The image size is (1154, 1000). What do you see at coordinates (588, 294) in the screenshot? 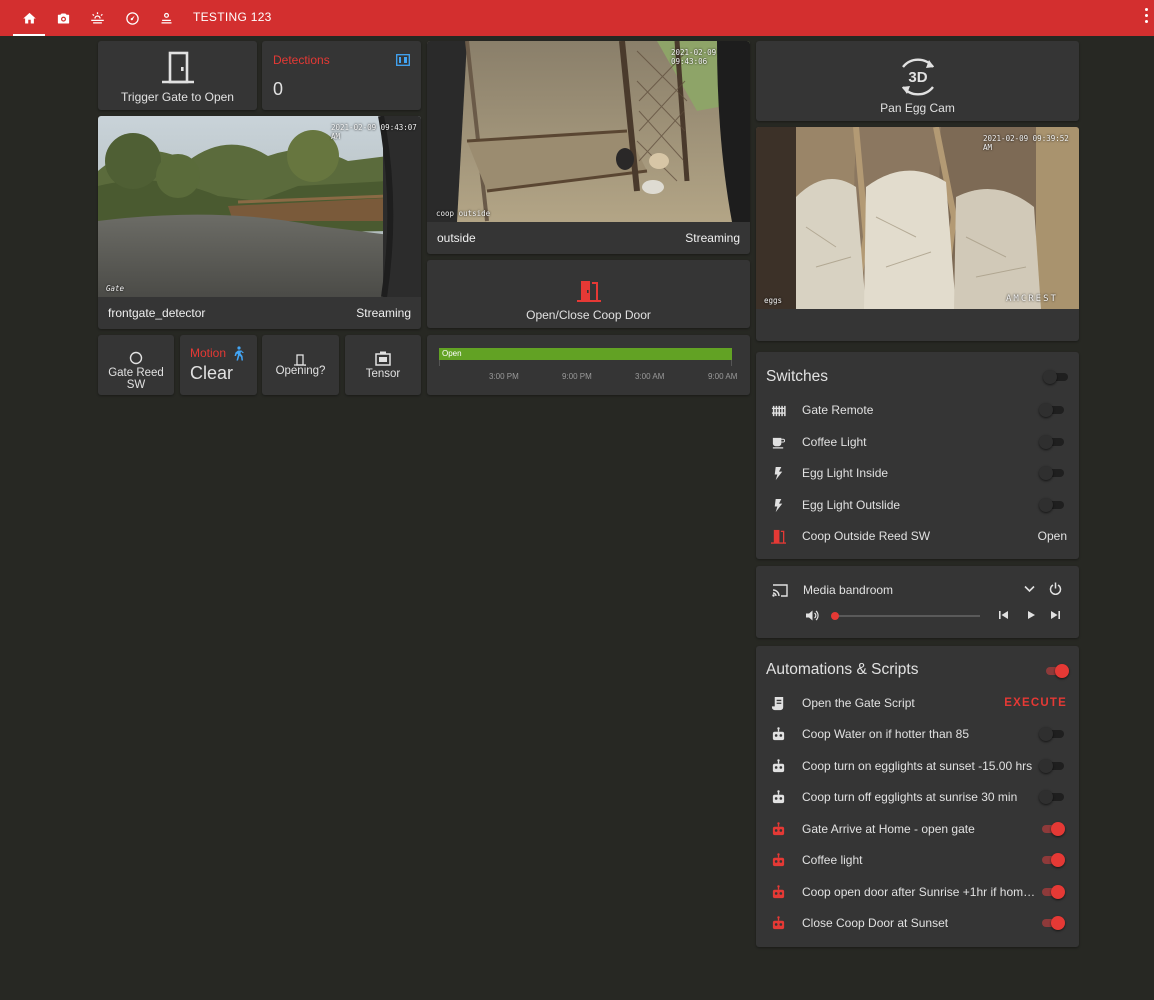
I see `open-close-coop-door-button: Open/Close Coop Door` at bounding box center [588, 294].